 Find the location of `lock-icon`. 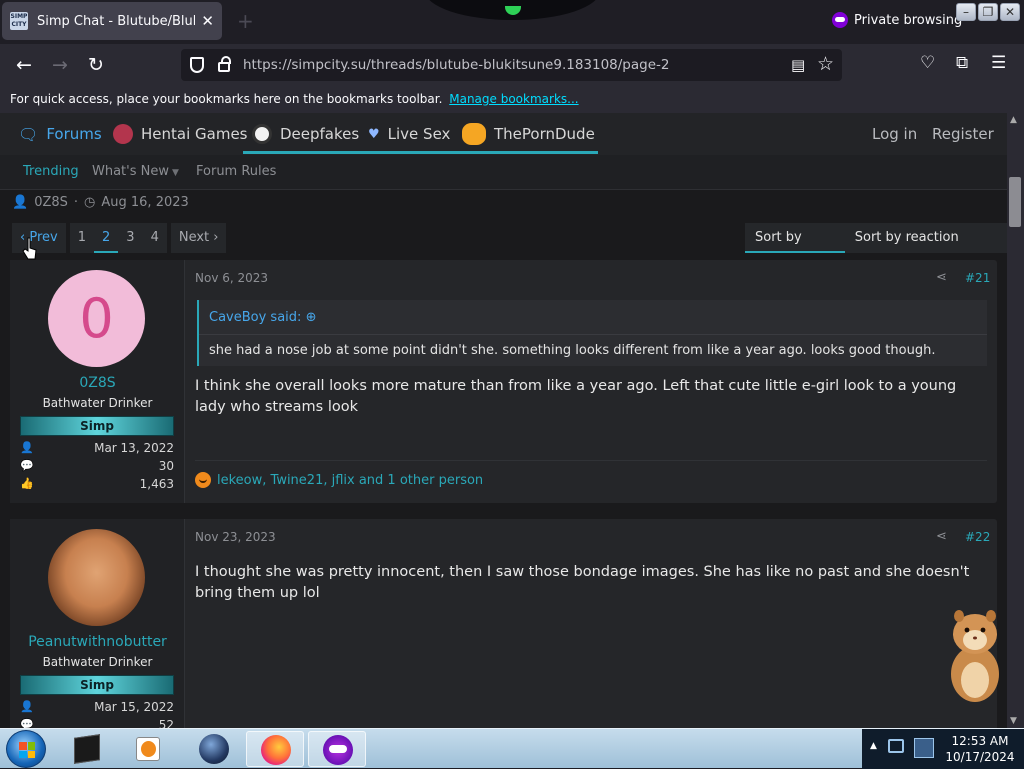

lock-icon is located at coordinates (224, 64).